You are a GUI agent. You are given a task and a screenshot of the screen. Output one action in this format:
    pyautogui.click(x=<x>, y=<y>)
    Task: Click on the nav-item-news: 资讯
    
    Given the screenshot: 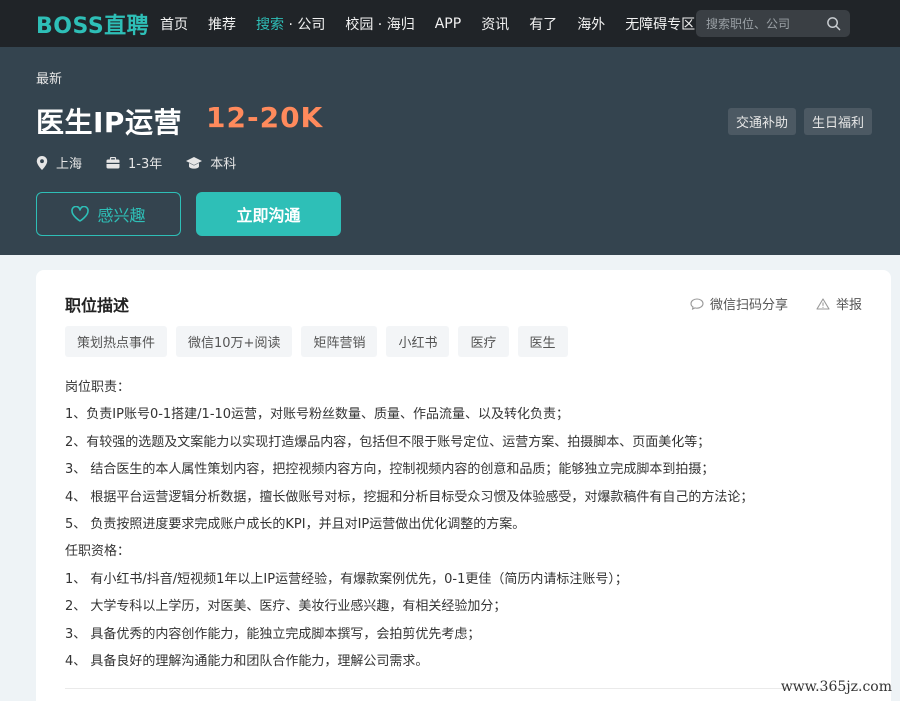 What is the action you would take?
    pyautogui.click(x=495, y=24)
    